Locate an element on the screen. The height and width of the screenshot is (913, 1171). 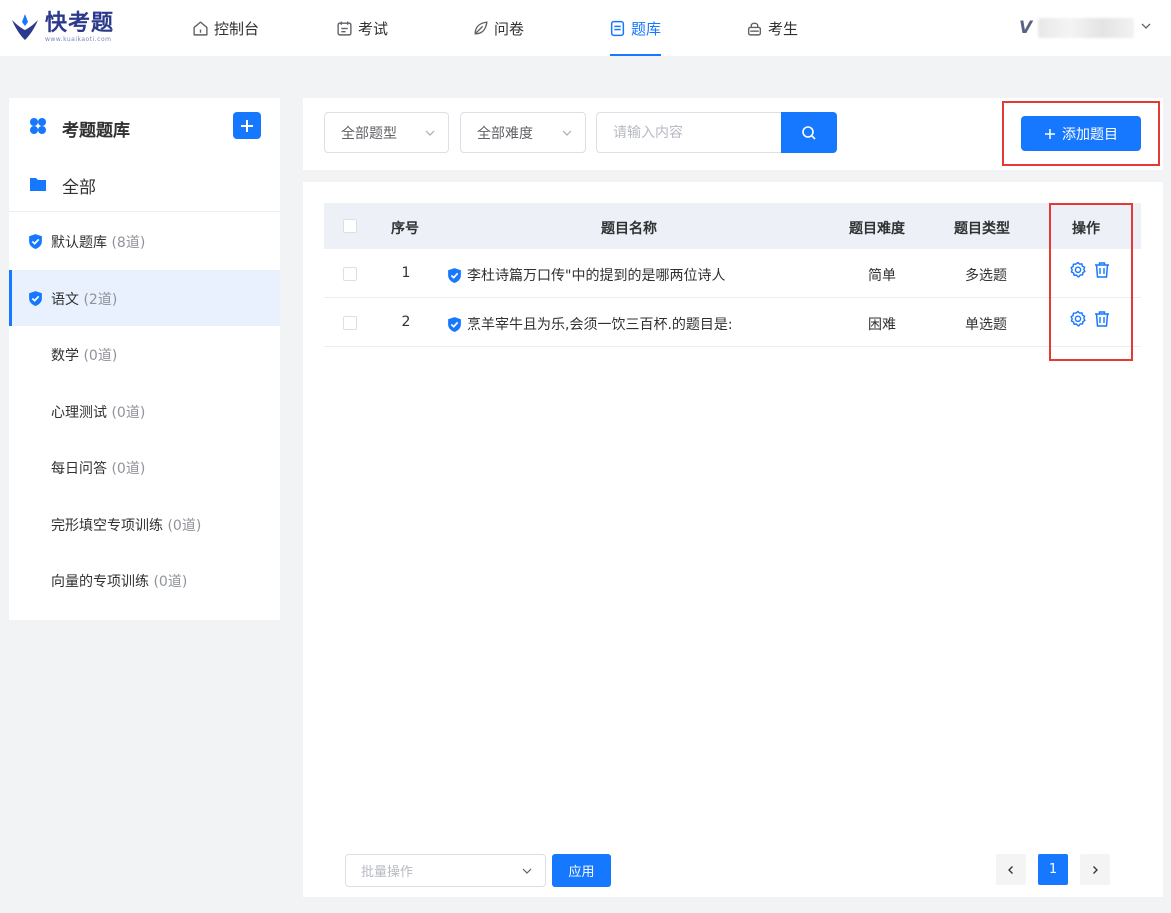
user-menu: V is located at coordinates (1085, 28).